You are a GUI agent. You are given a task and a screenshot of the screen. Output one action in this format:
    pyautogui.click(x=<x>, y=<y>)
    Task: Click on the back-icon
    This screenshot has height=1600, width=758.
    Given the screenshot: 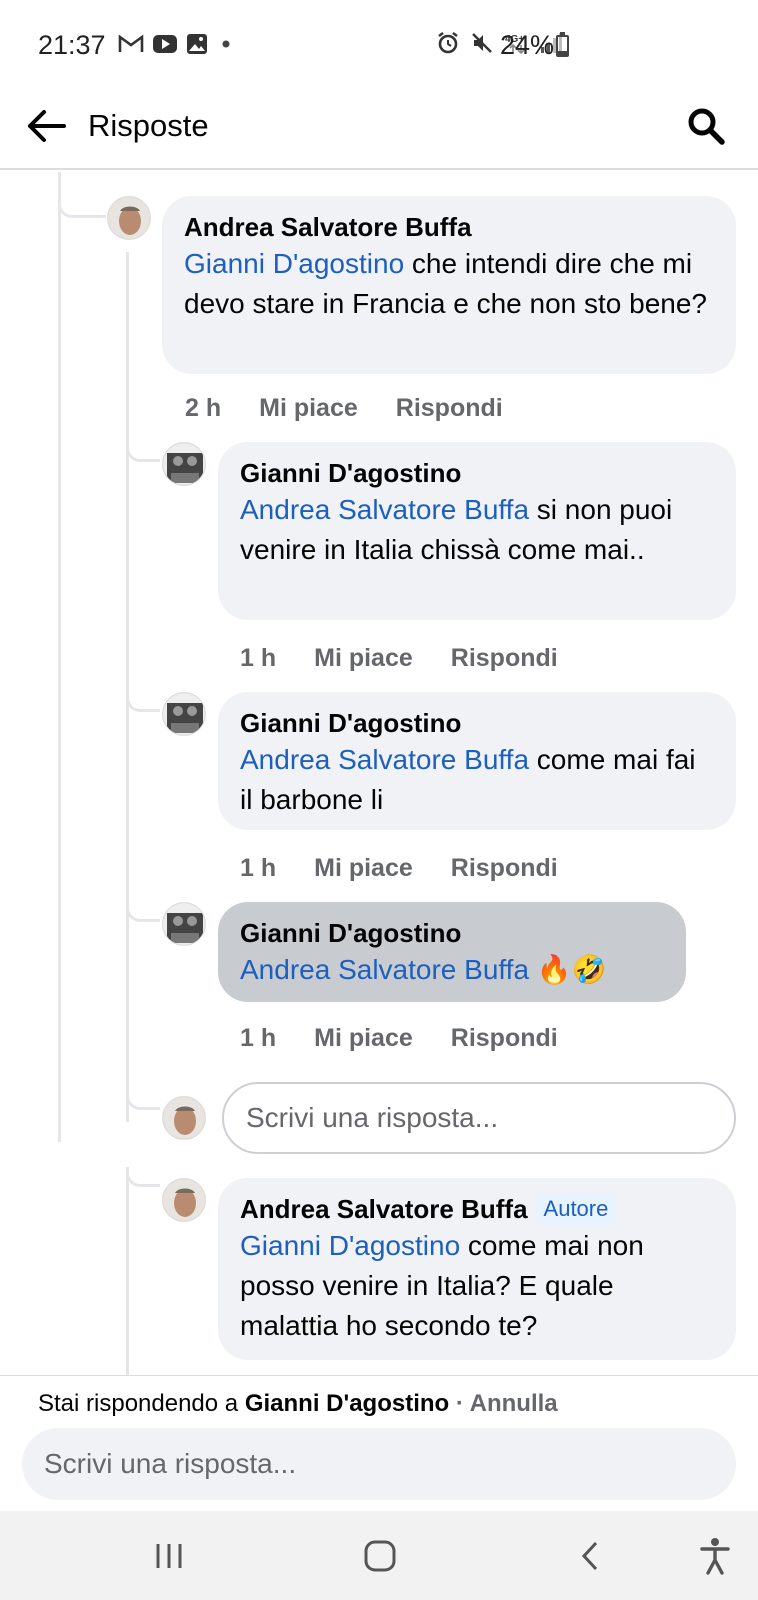 What is the action you would take?
    pyautogui.click(x=589, y=1556)
    